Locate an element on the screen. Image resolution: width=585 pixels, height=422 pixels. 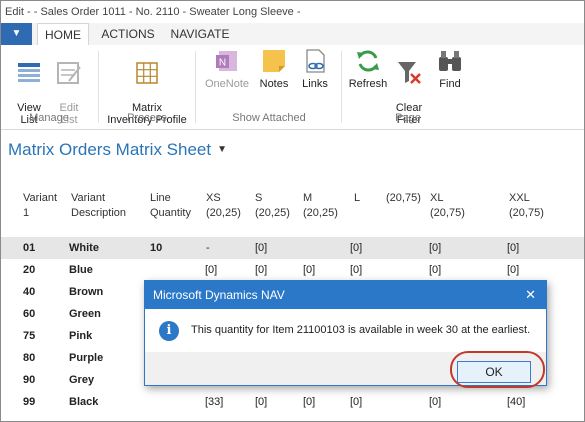
onenote-button: N OneNote is located at coordinates (227, 68).